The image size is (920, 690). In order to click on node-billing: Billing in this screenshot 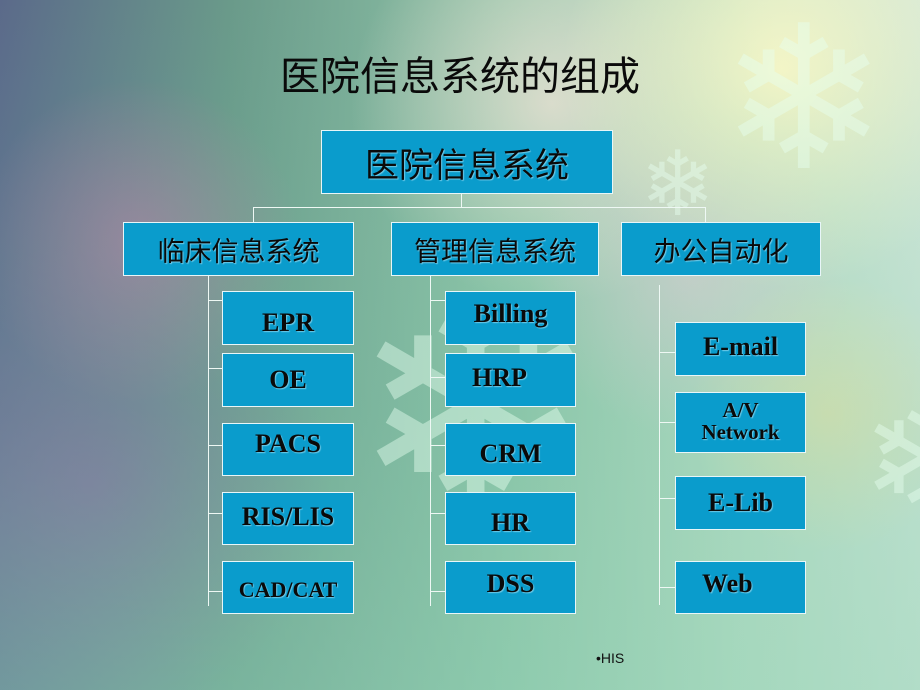, I will do `click(510, 318)`.